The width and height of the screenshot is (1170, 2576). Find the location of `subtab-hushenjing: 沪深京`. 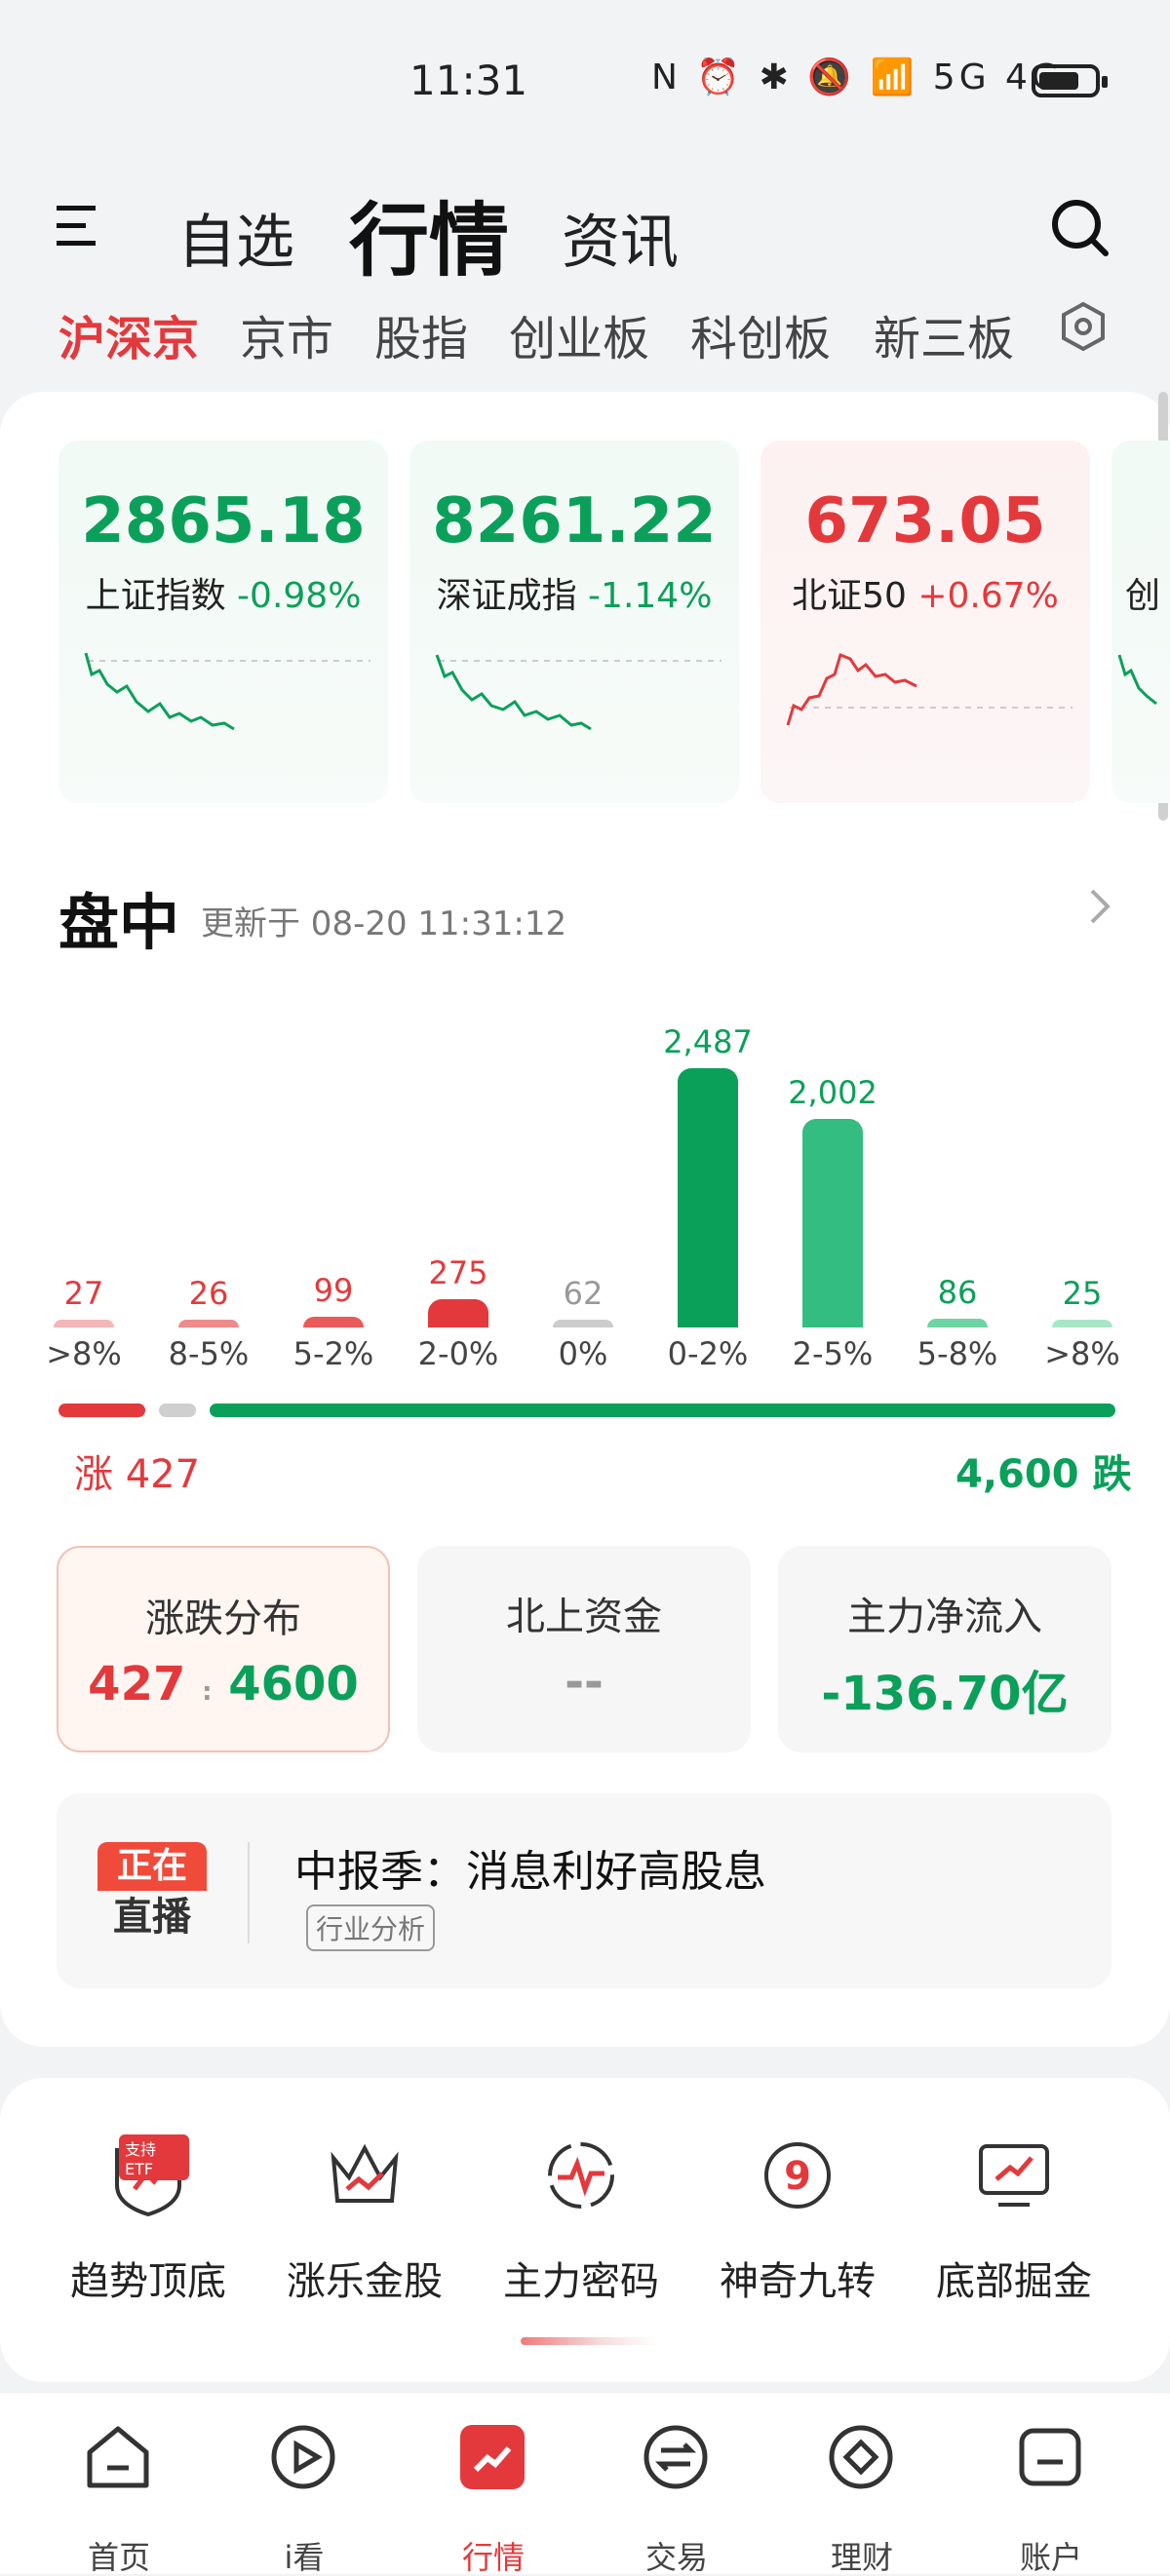

subtab-hushenjing: 沪深京 is located at coordinates (128, 334).